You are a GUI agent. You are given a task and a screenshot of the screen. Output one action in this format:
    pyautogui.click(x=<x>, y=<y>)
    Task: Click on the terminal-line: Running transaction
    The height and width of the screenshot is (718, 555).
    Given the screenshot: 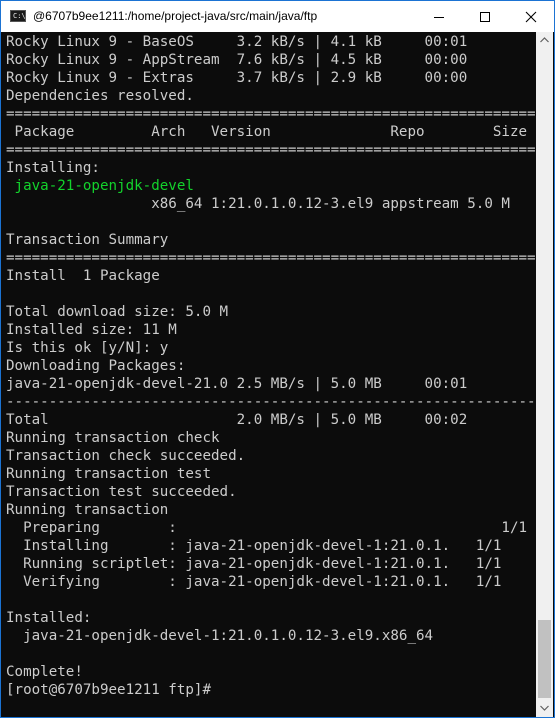 What is the action you would take?
    pyautogui.click(x=87, y=510)
    